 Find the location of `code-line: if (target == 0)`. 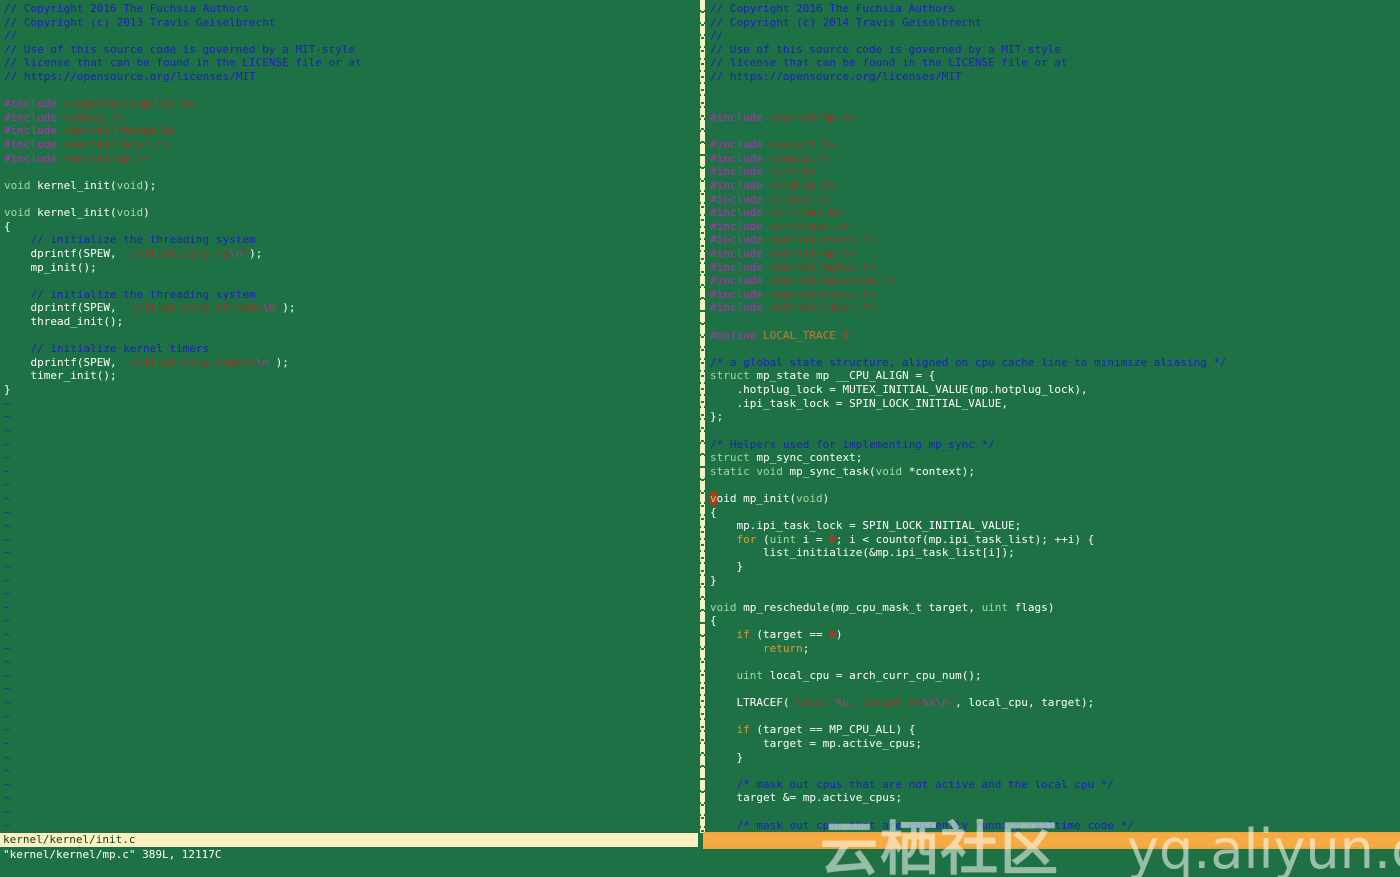

code-line: if (target == 0) is located at coordinates (789, 635).